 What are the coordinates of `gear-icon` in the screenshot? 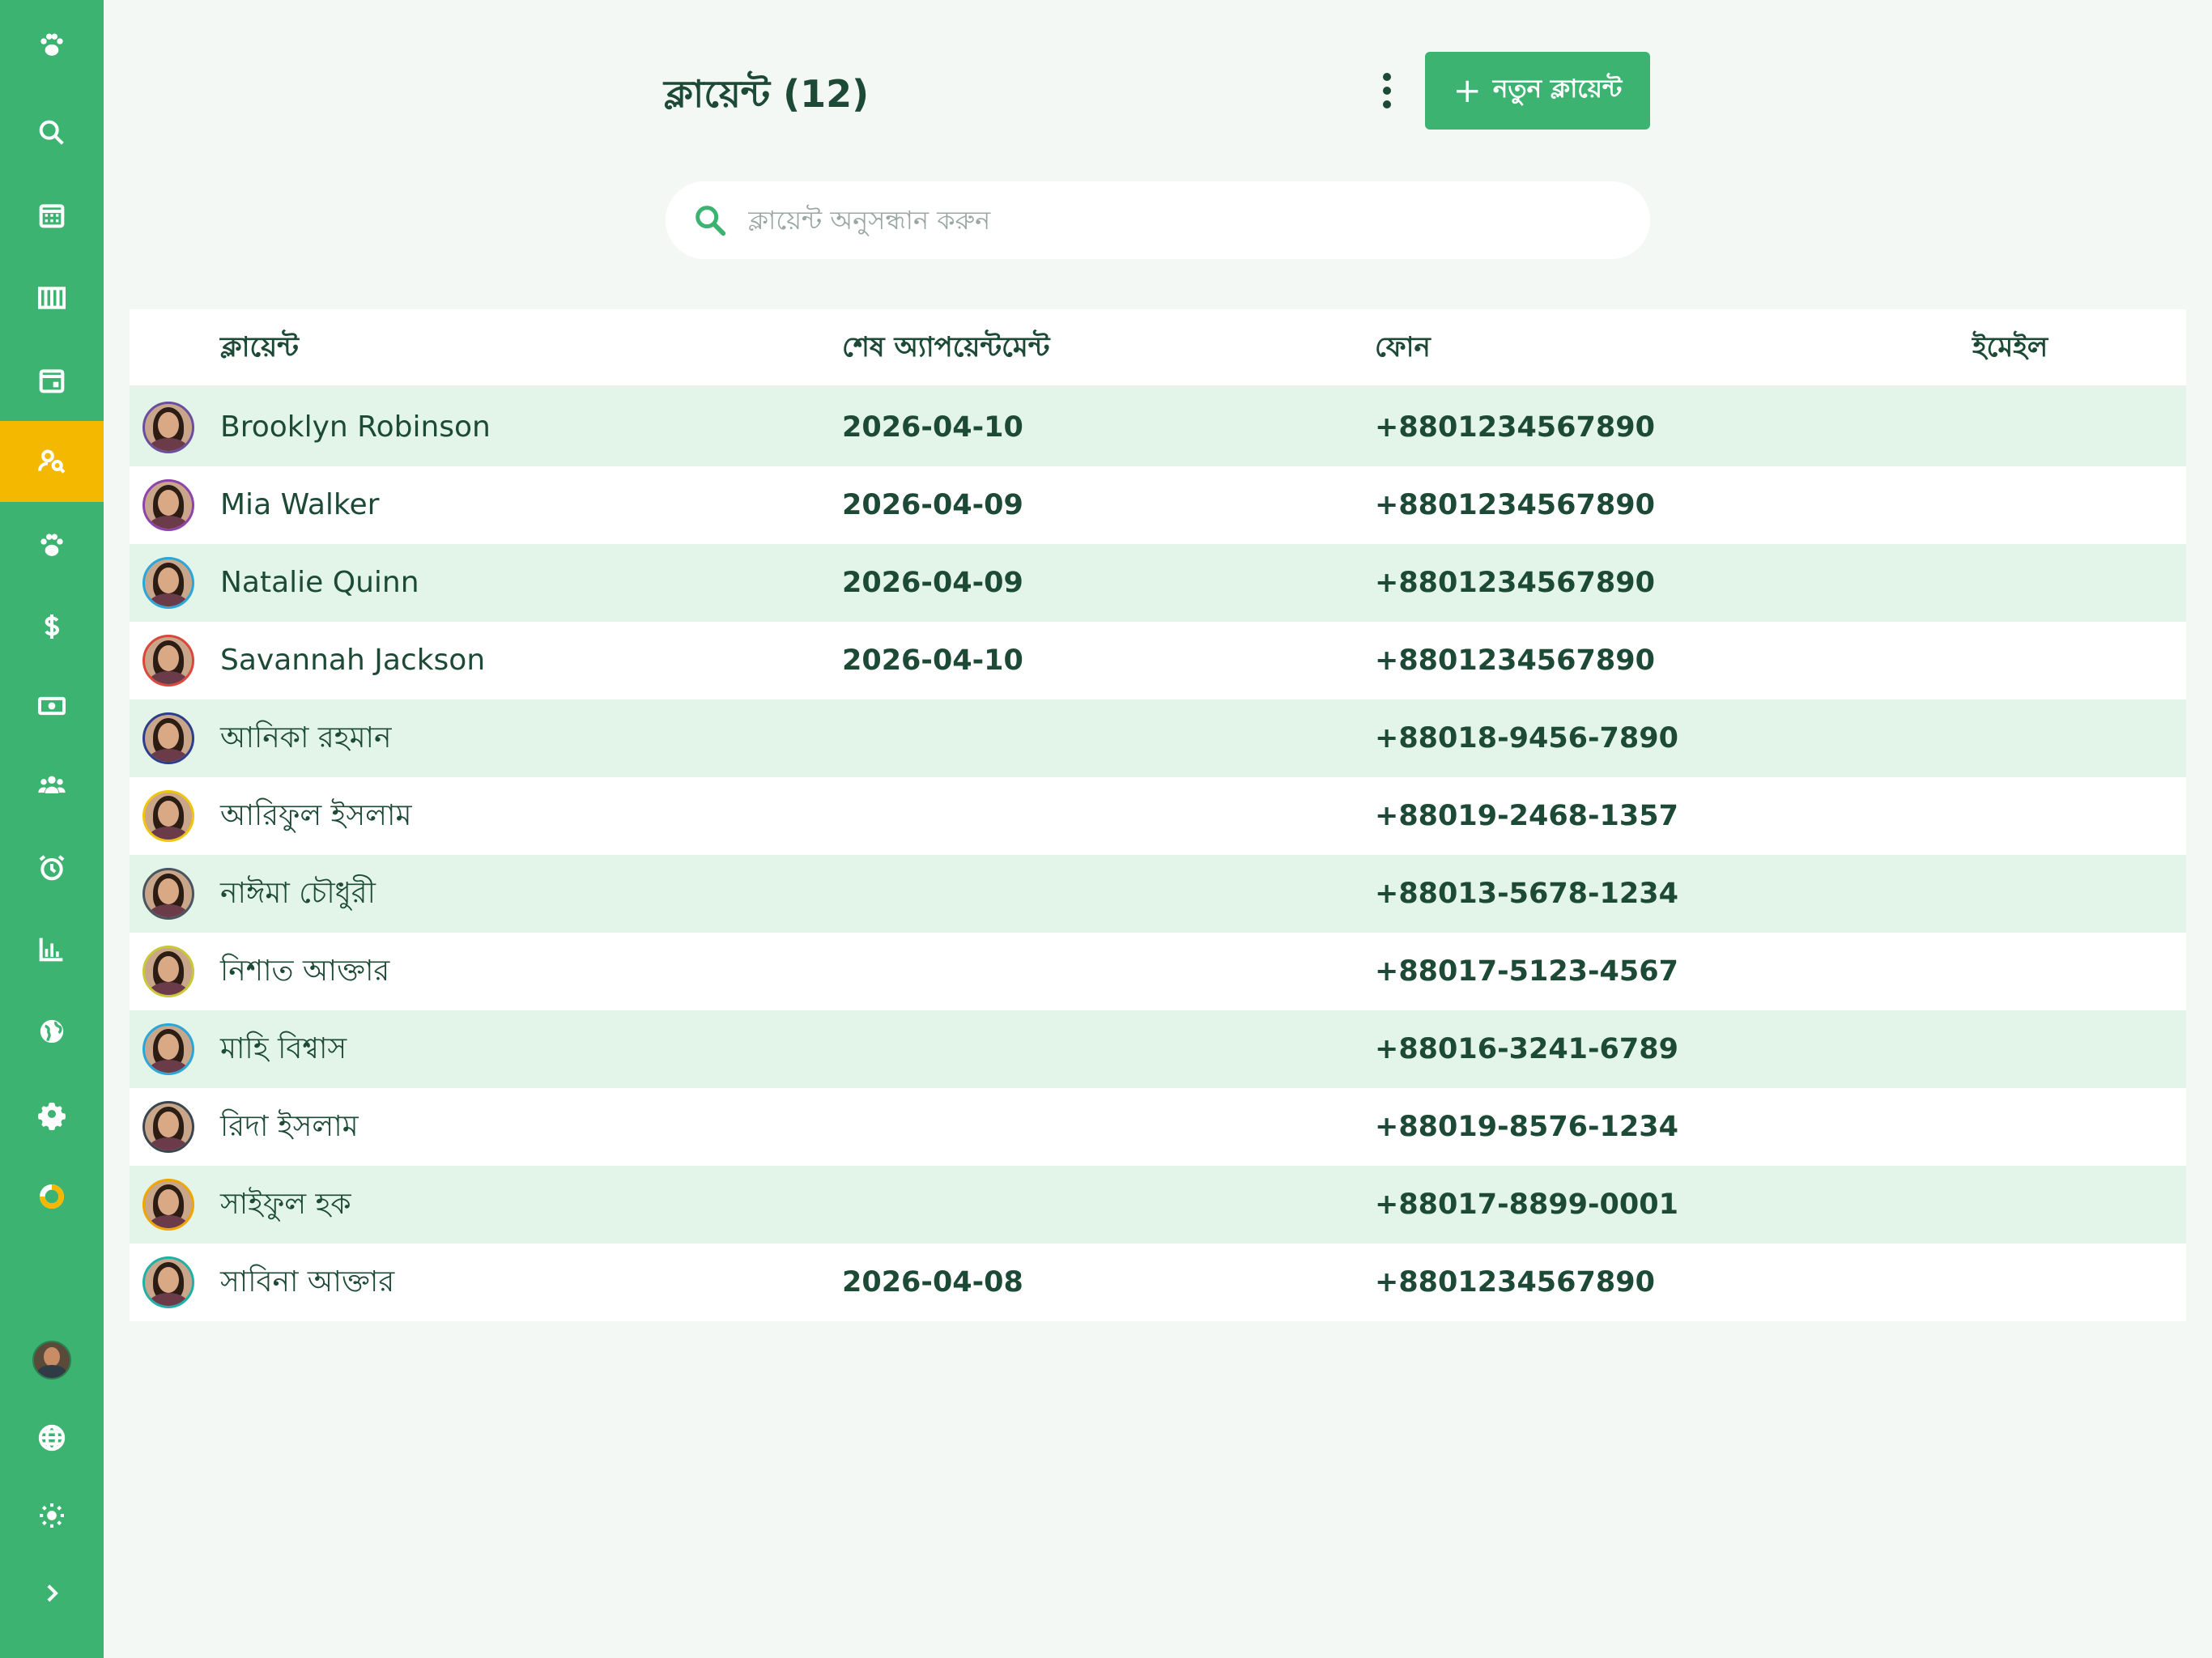 It's located at (52, 1116).